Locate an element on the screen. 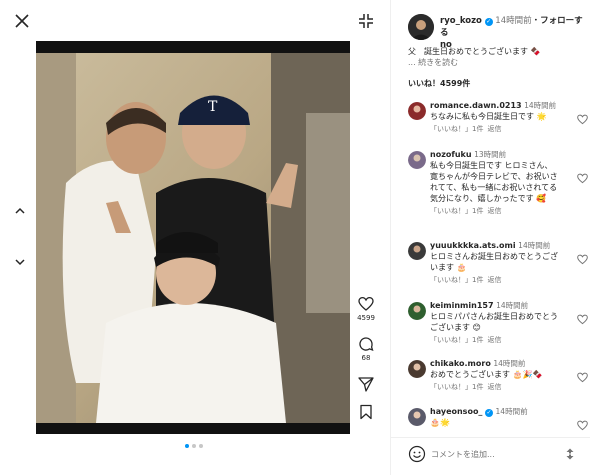 The image size is (590, 475). list-item: hayeonsoo_ ✓ 14時間前 🎂🌟 is located at coordinates (498, 419).